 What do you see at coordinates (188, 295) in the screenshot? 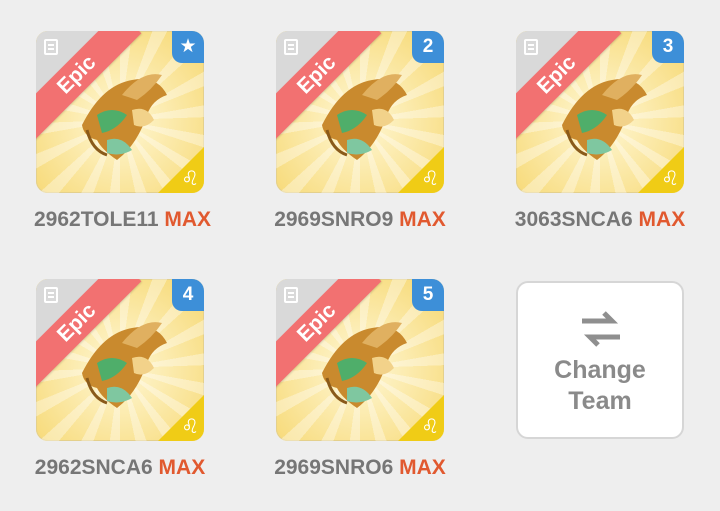
I see `slot-number-badge: 4` at bounding box center [188, 295].